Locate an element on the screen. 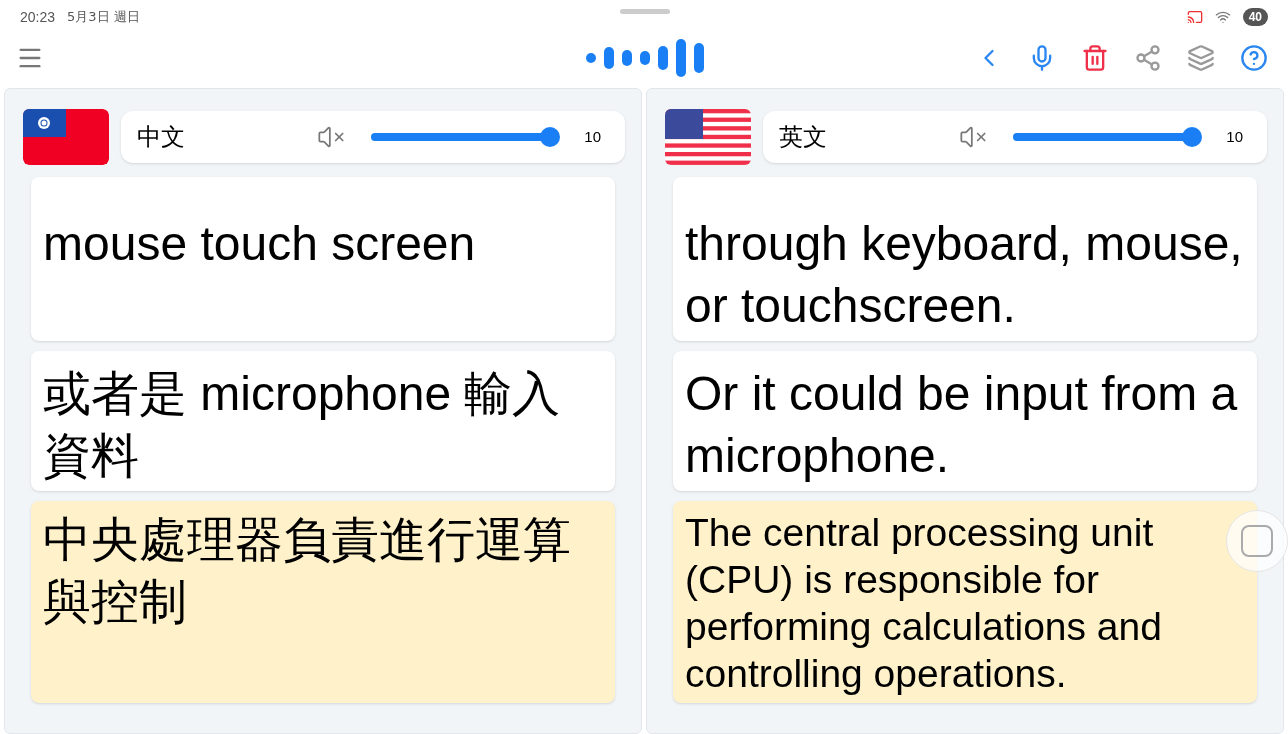 This screenshot has height=734, width=1288. text-card: through keyboard, mouse, or touchscreen. is located at coordinates (965, 259).